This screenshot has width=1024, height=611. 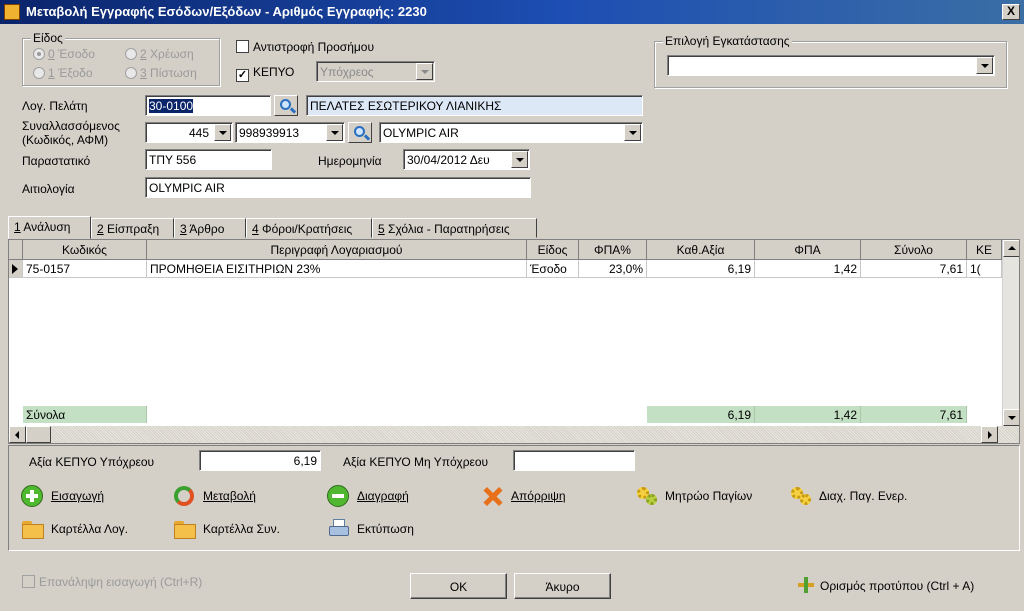 I want to click on minus-icon, so click(x=339, y=496).